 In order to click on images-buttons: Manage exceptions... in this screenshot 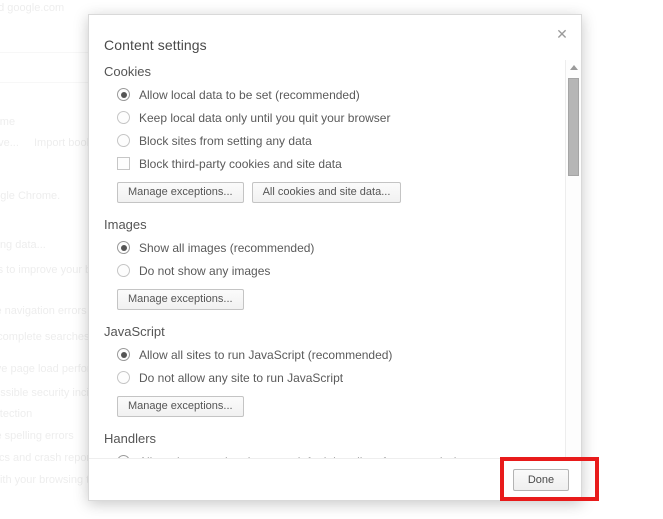, I will do `click(337, 299)`.